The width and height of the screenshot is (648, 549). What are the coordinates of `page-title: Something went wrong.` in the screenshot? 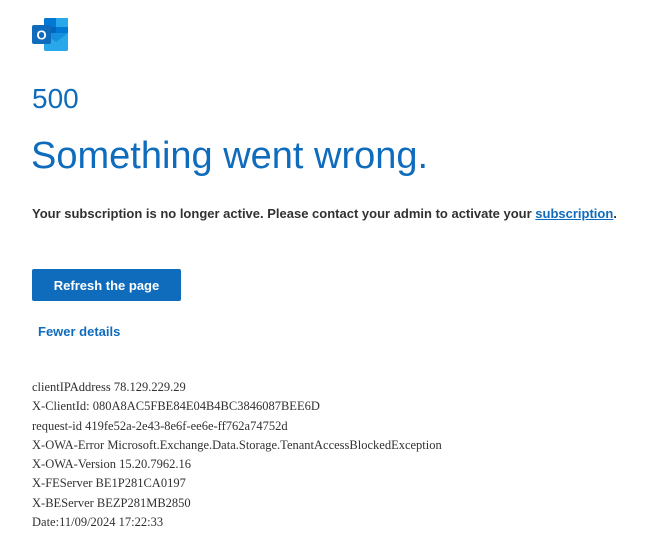 It's located at (230, 156).